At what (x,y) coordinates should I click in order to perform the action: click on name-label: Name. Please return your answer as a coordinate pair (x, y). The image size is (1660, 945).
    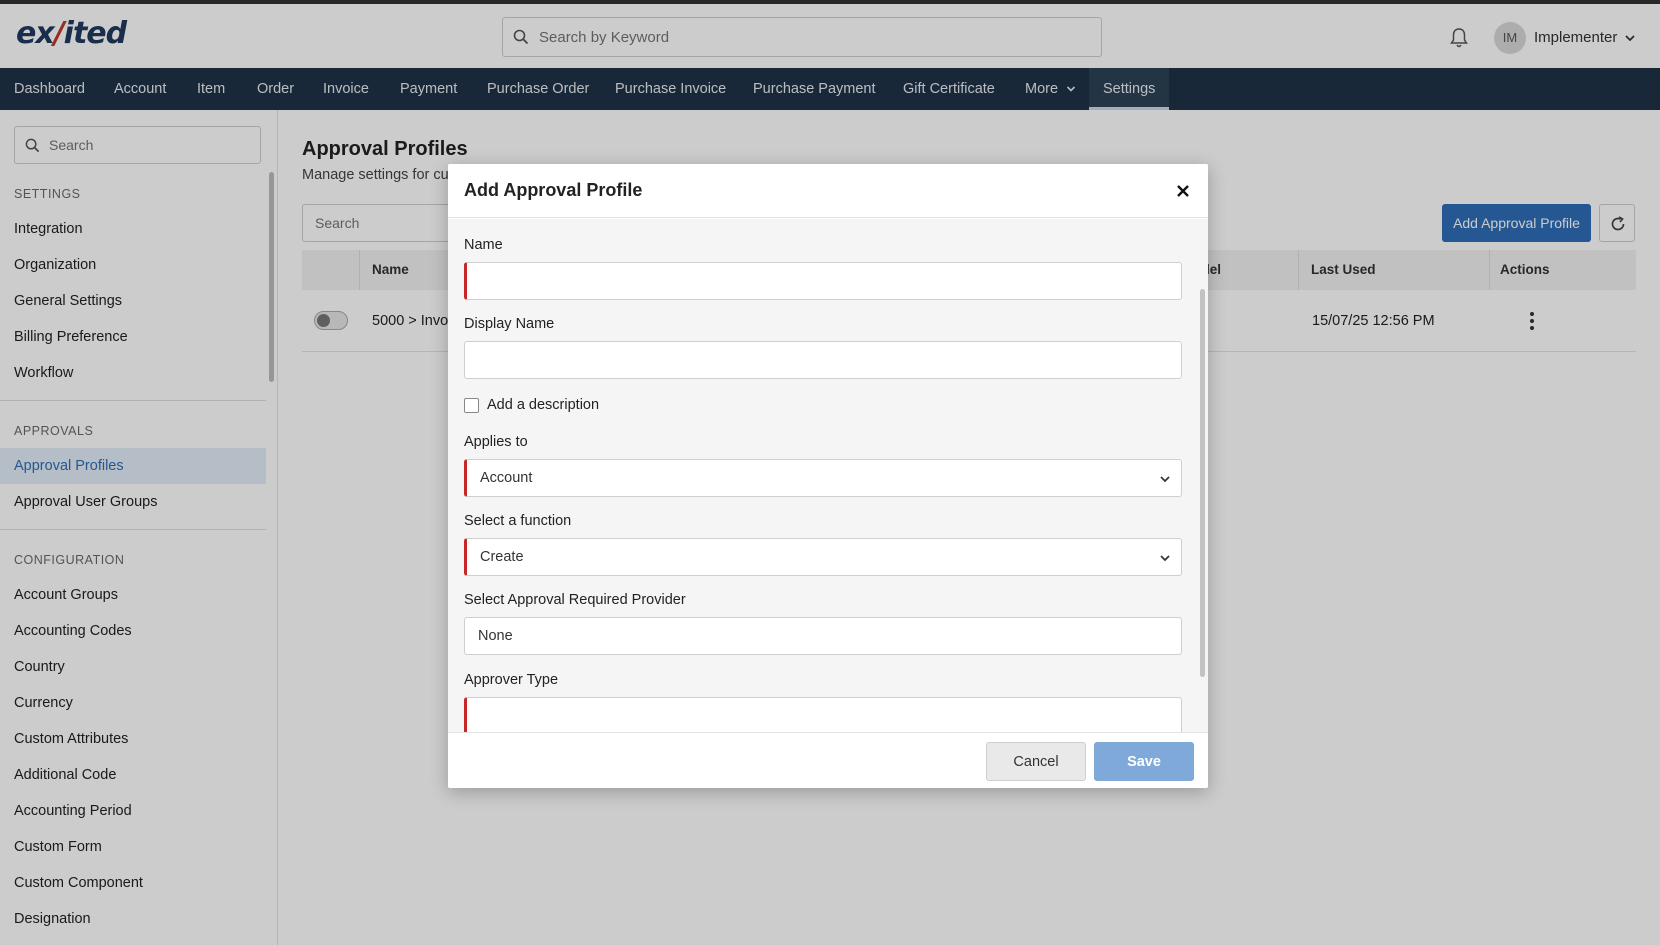
    Looking at the image, I should click on (483, 245).